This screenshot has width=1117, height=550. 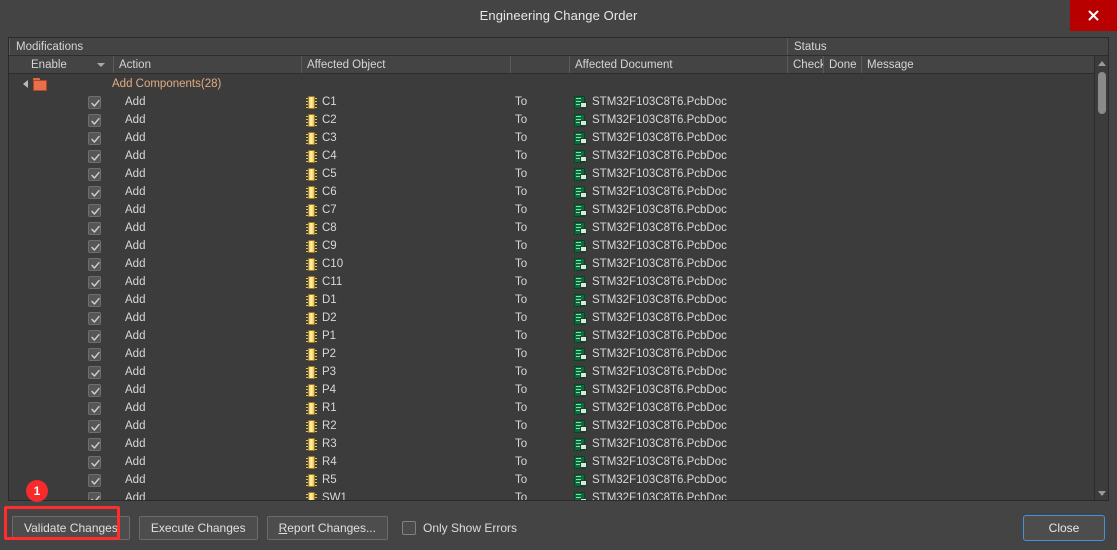 What do you see at coordinates (551, 84) in the screenshot?
I see `grid-group-row: Add Components(28)` at bounding box center [551, 84].